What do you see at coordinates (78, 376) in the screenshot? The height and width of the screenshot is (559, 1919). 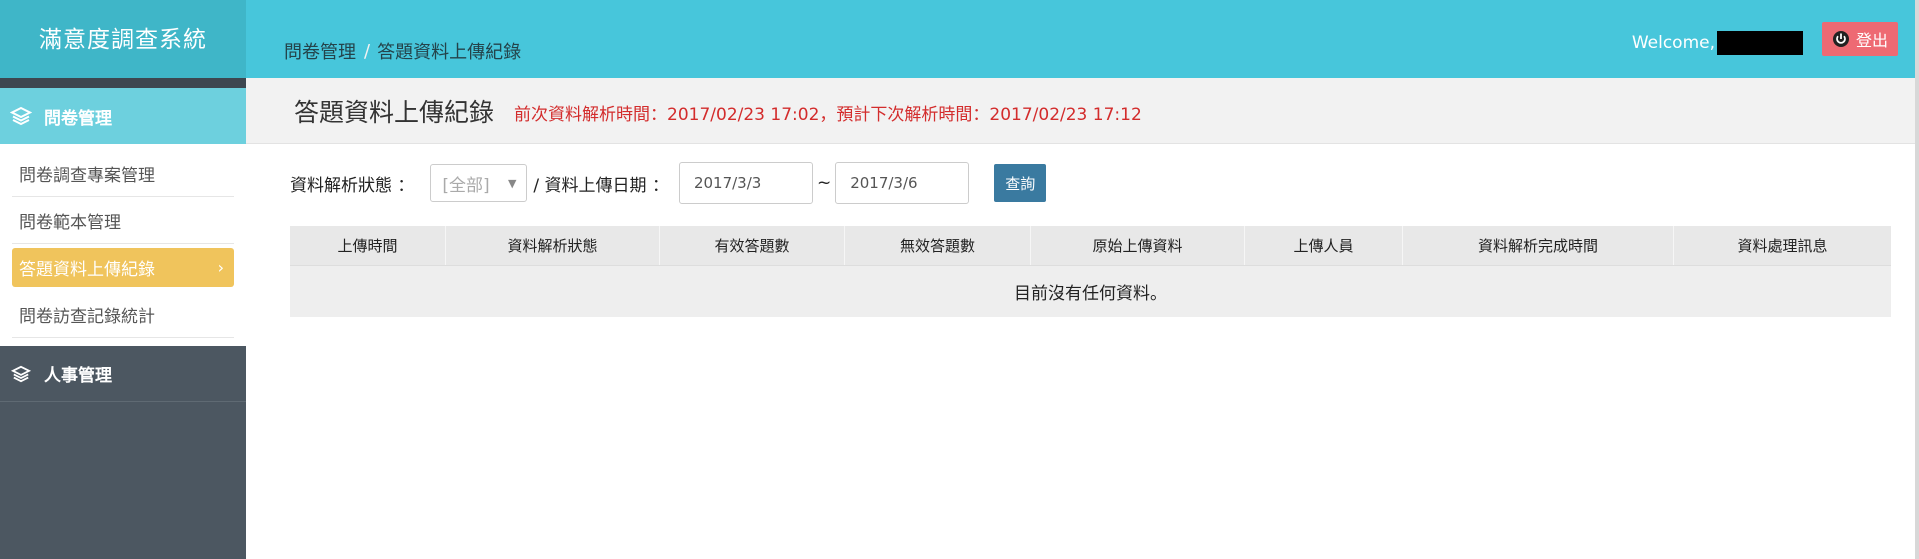 I see `sidebar-group-label: 人事管理` at bounding box center [78, 376].